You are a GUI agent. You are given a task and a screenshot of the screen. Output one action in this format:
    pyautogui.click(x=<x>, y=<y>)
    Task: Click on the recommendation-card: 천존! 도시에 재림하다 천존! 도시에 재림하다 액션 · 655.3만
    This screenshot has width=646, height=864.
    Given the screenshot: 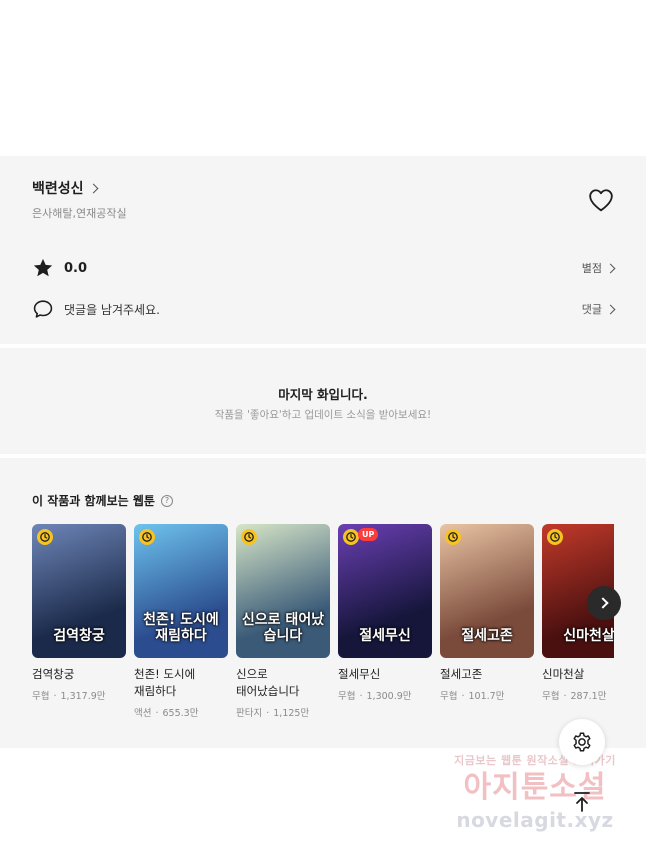 What is the action you would take?
    pyautogui.click(x=181, y=621)
    